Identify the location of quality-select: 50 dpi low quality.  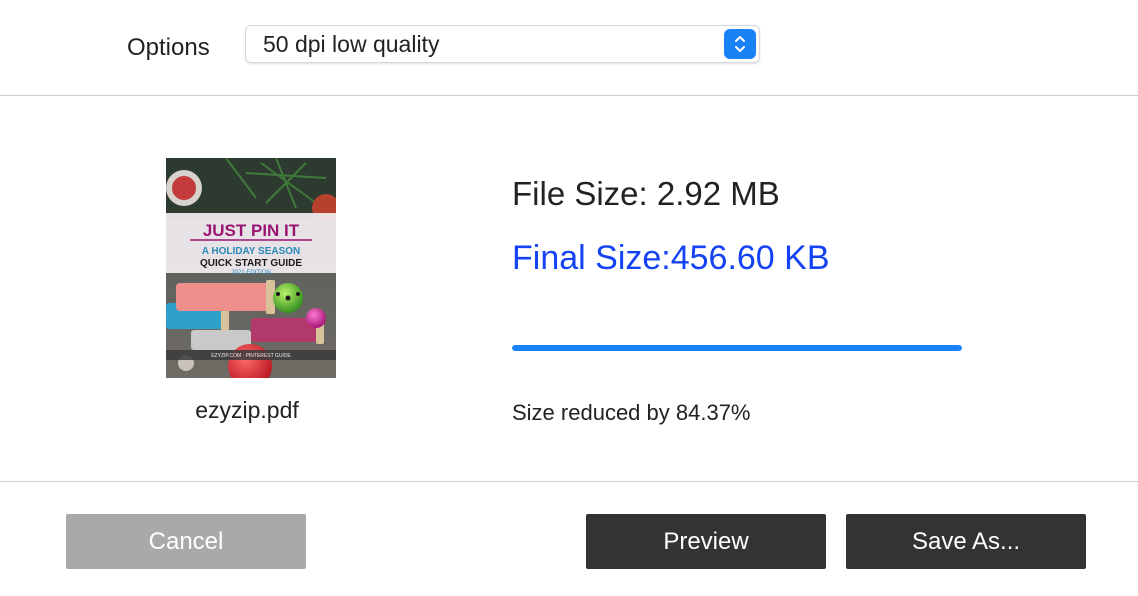
(502, 44).